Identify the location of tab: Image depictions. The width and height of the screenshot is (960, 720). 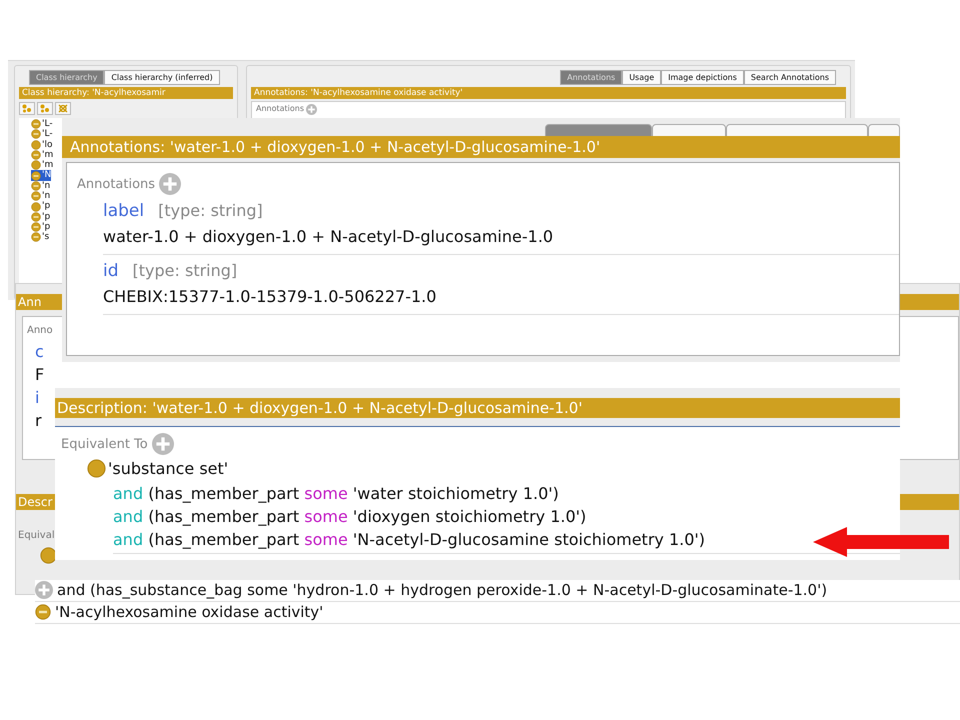
(702, 77).